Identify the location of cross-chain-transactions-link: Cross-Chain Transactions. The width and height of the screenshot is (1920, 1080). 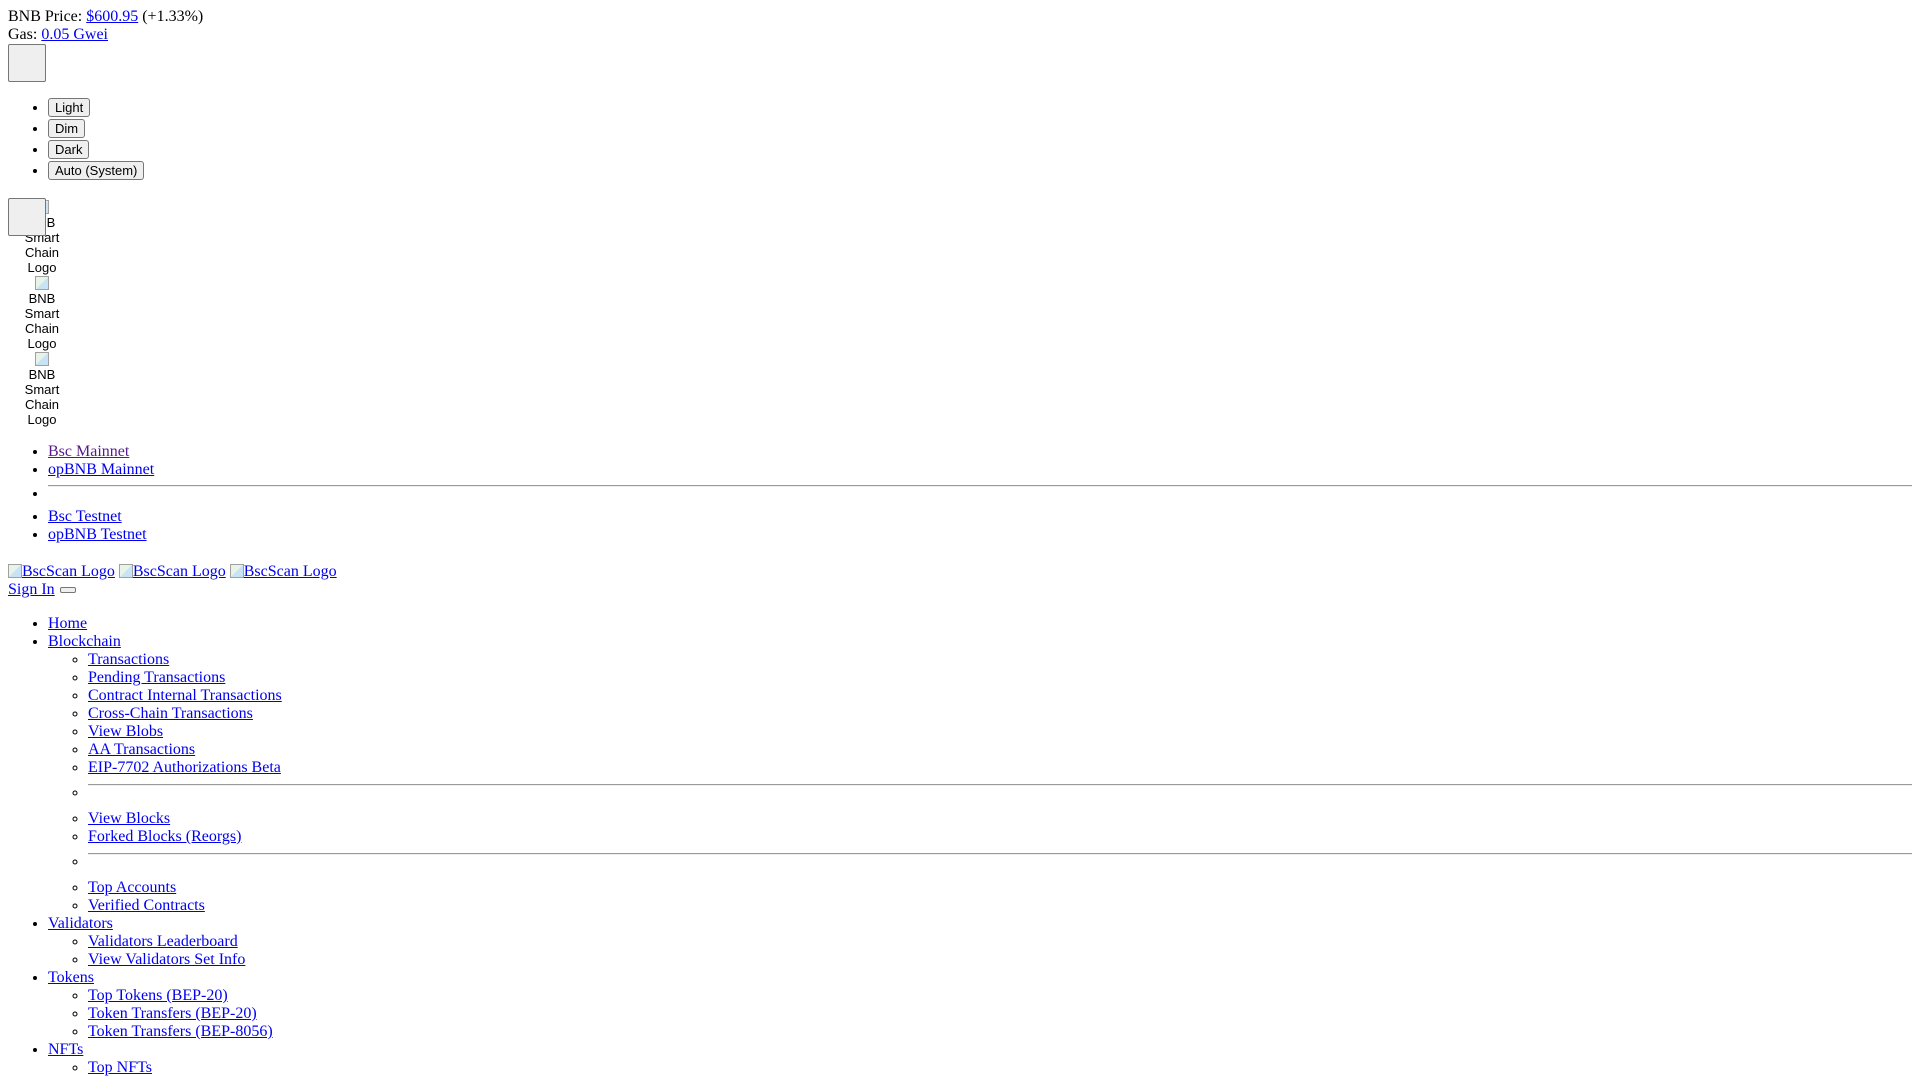
(170, 713).